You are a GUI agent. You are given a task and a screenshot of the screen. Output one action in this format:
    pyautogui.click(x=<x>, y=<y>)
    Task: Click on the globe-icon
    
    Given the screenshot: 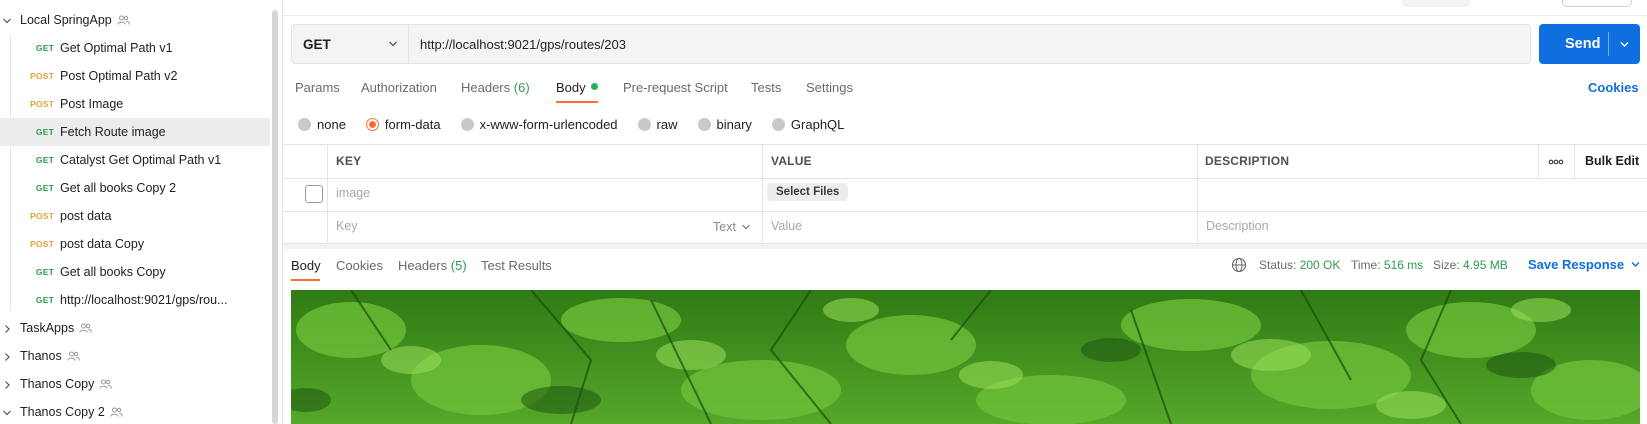 What is the action you would take?
    pyautogui.click(x=1239, y=265)
    